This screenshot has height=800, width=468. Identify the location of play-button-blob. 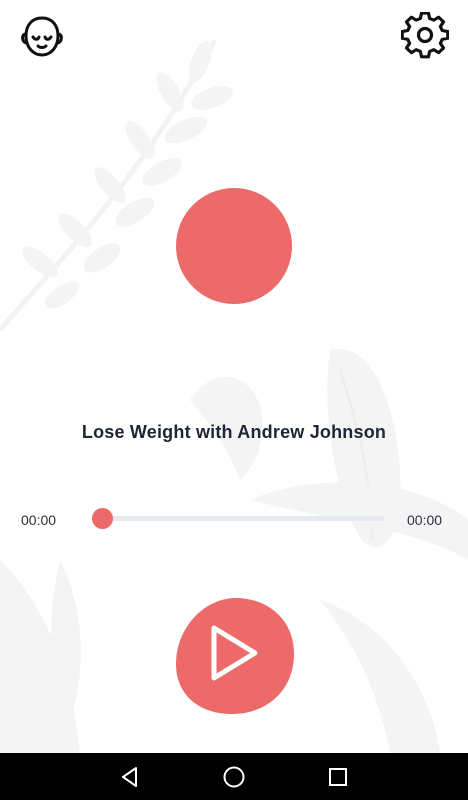
(235, 656).